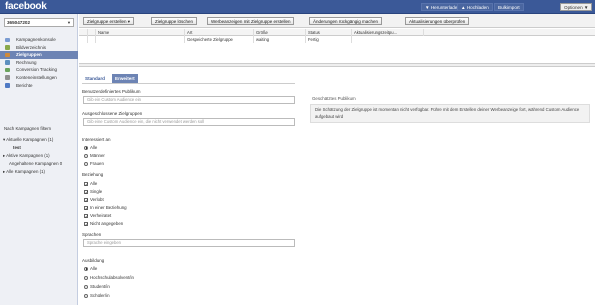  What do you see at coordinates (96, 191) in the screenshot?
I see `option-label: Single` at bounding box center [96, 191].